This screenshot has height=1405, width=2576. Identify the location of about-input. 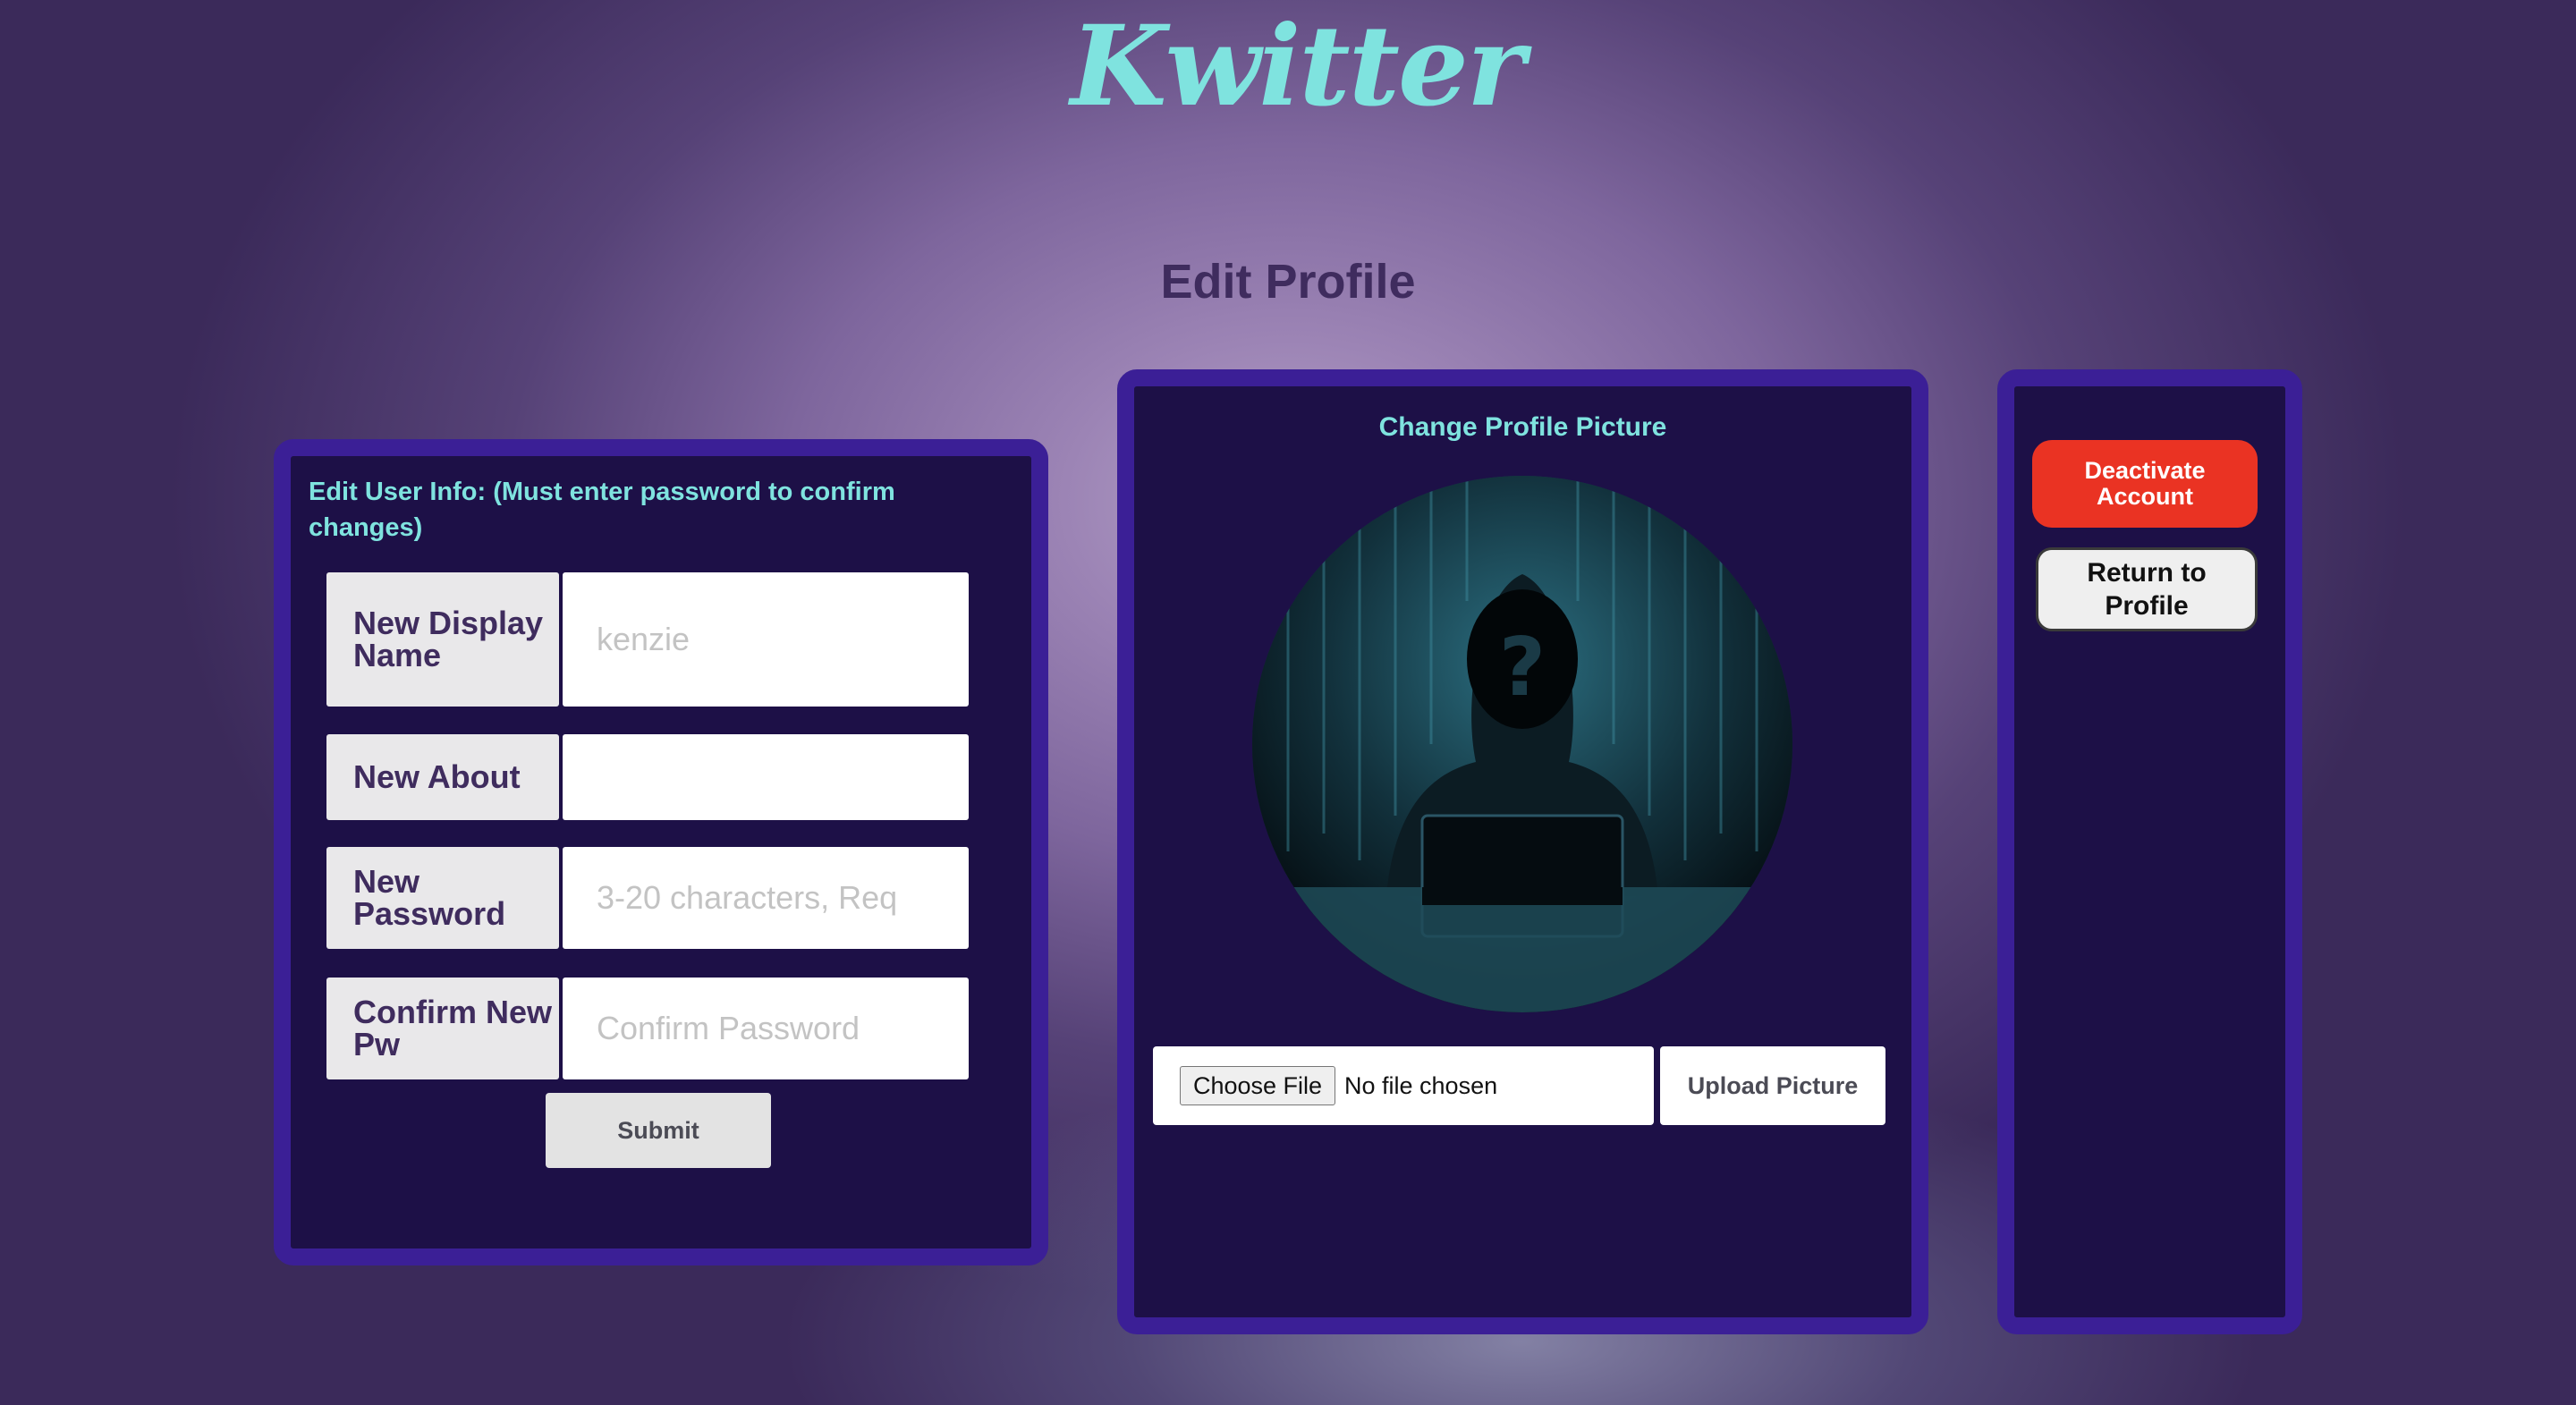
(766, 777).